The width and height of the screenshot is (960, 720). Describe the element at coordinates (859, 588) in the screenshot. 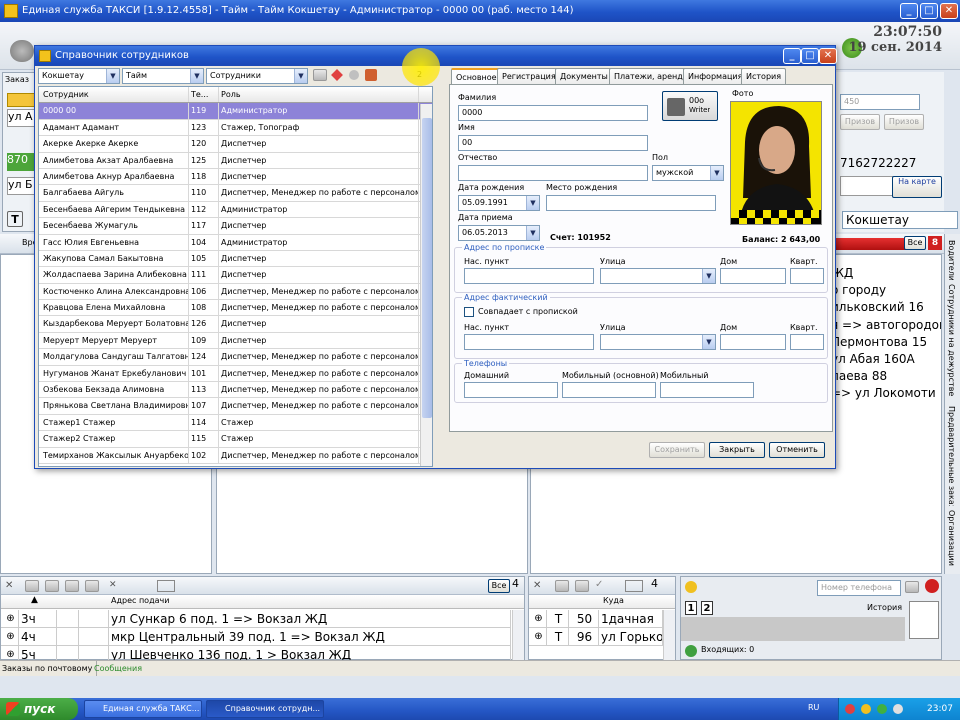

I see `phone-number-input: Номер телефона` at that location.